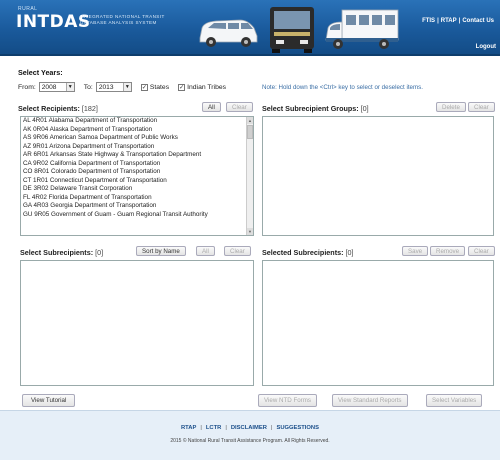  What do you see at coordinates (287, 400) in the screenshot?
I see `view-ntd-forms-button: View NTD Forms` at bounding box center [287, 400].